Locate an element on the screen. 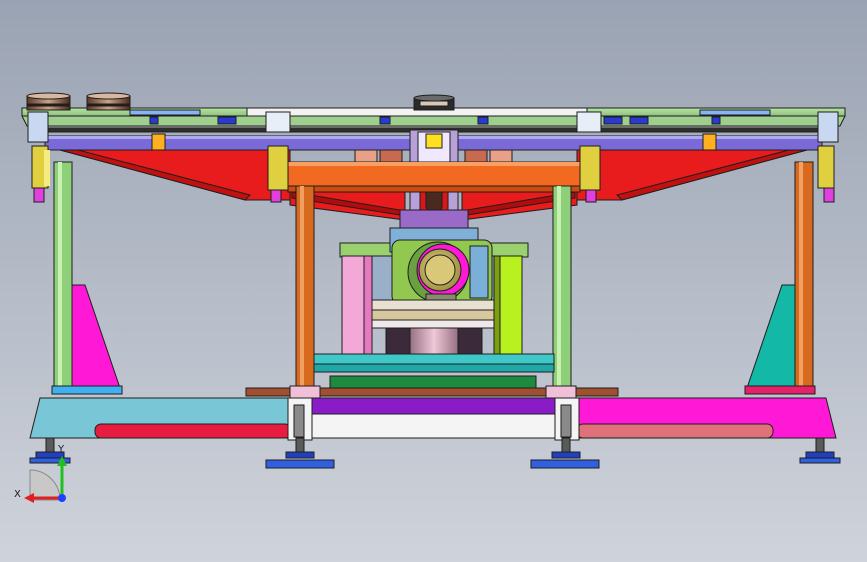  top-plate-blue-segment-left is located at coordinates (165, 112).